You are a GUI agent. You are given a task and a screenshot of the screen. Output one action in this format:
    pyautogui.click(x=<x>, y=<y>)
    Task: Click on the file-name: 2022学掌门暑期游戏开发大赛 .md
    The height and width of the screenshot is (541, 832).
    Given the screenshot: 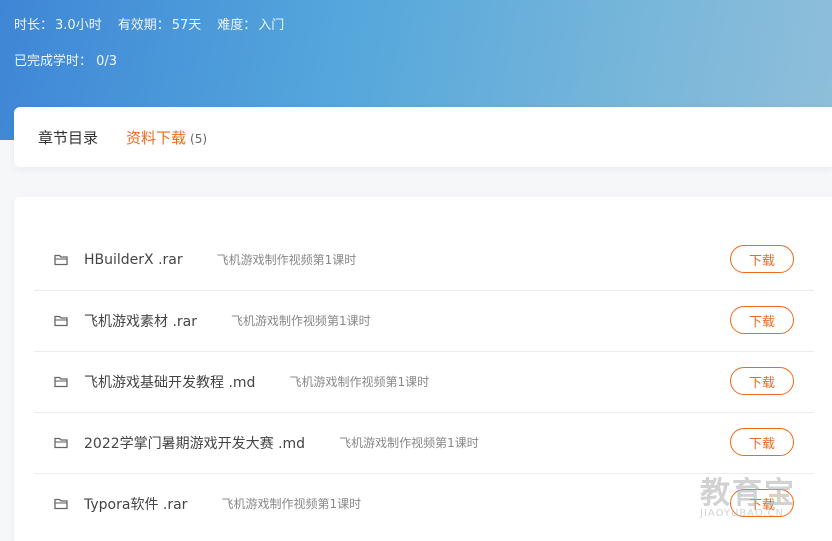 What is the action you would take?
    pyautogui.click(x=194, y=443)
    